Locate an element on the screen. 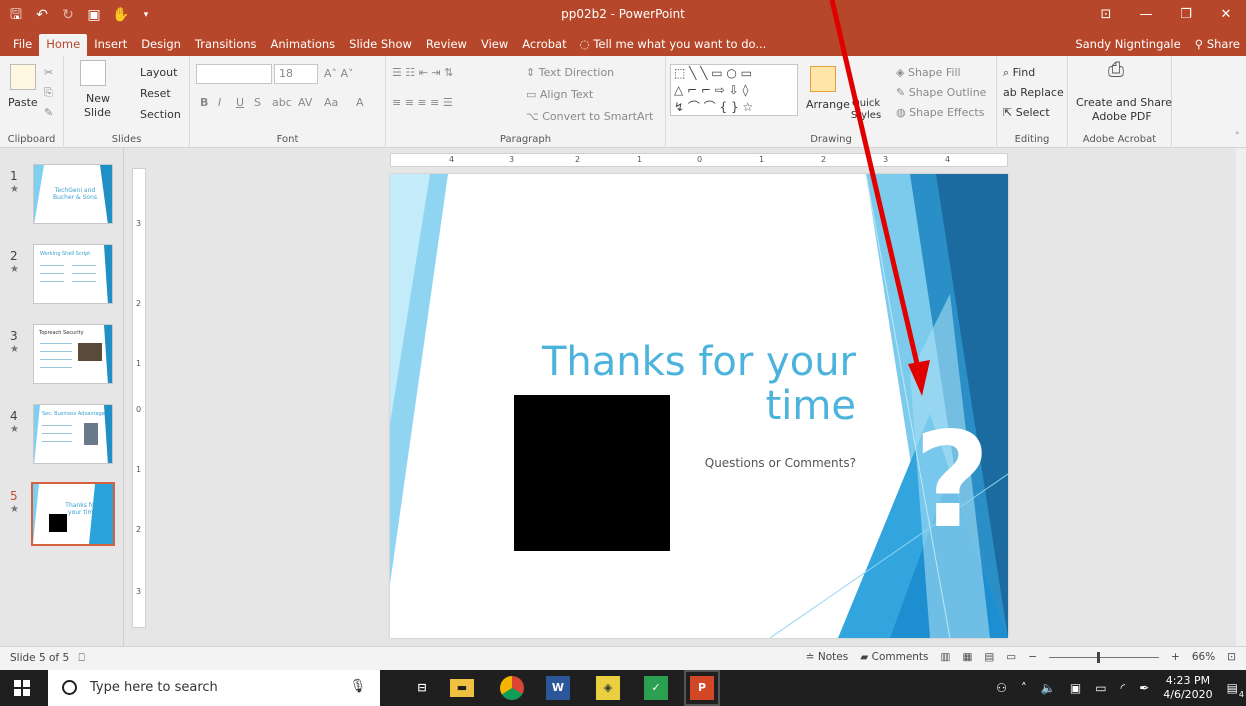 The height and width of the screenshot is (706, 1246). tab-design: Design is located at coordinates (161, 45).